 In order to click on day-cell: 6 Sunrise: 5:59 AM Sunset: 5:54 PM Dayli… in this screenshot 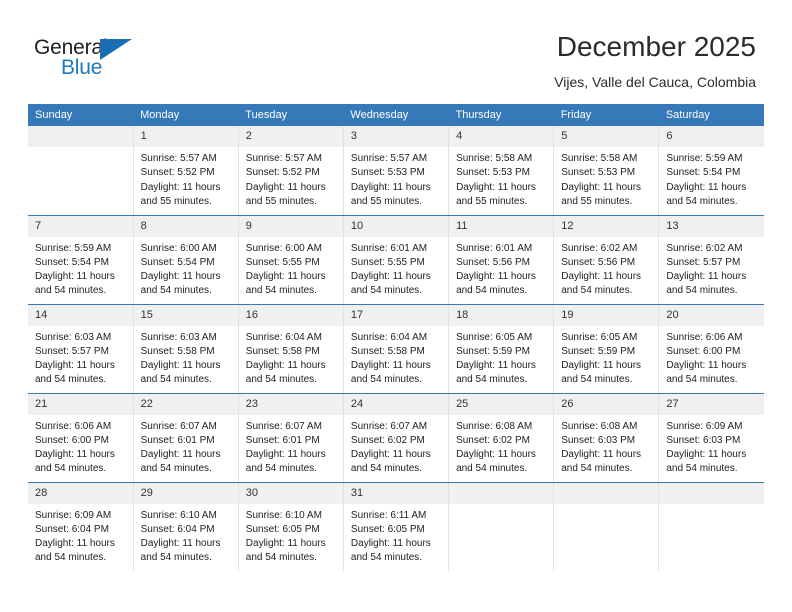, I will do `click(711, 171)`.